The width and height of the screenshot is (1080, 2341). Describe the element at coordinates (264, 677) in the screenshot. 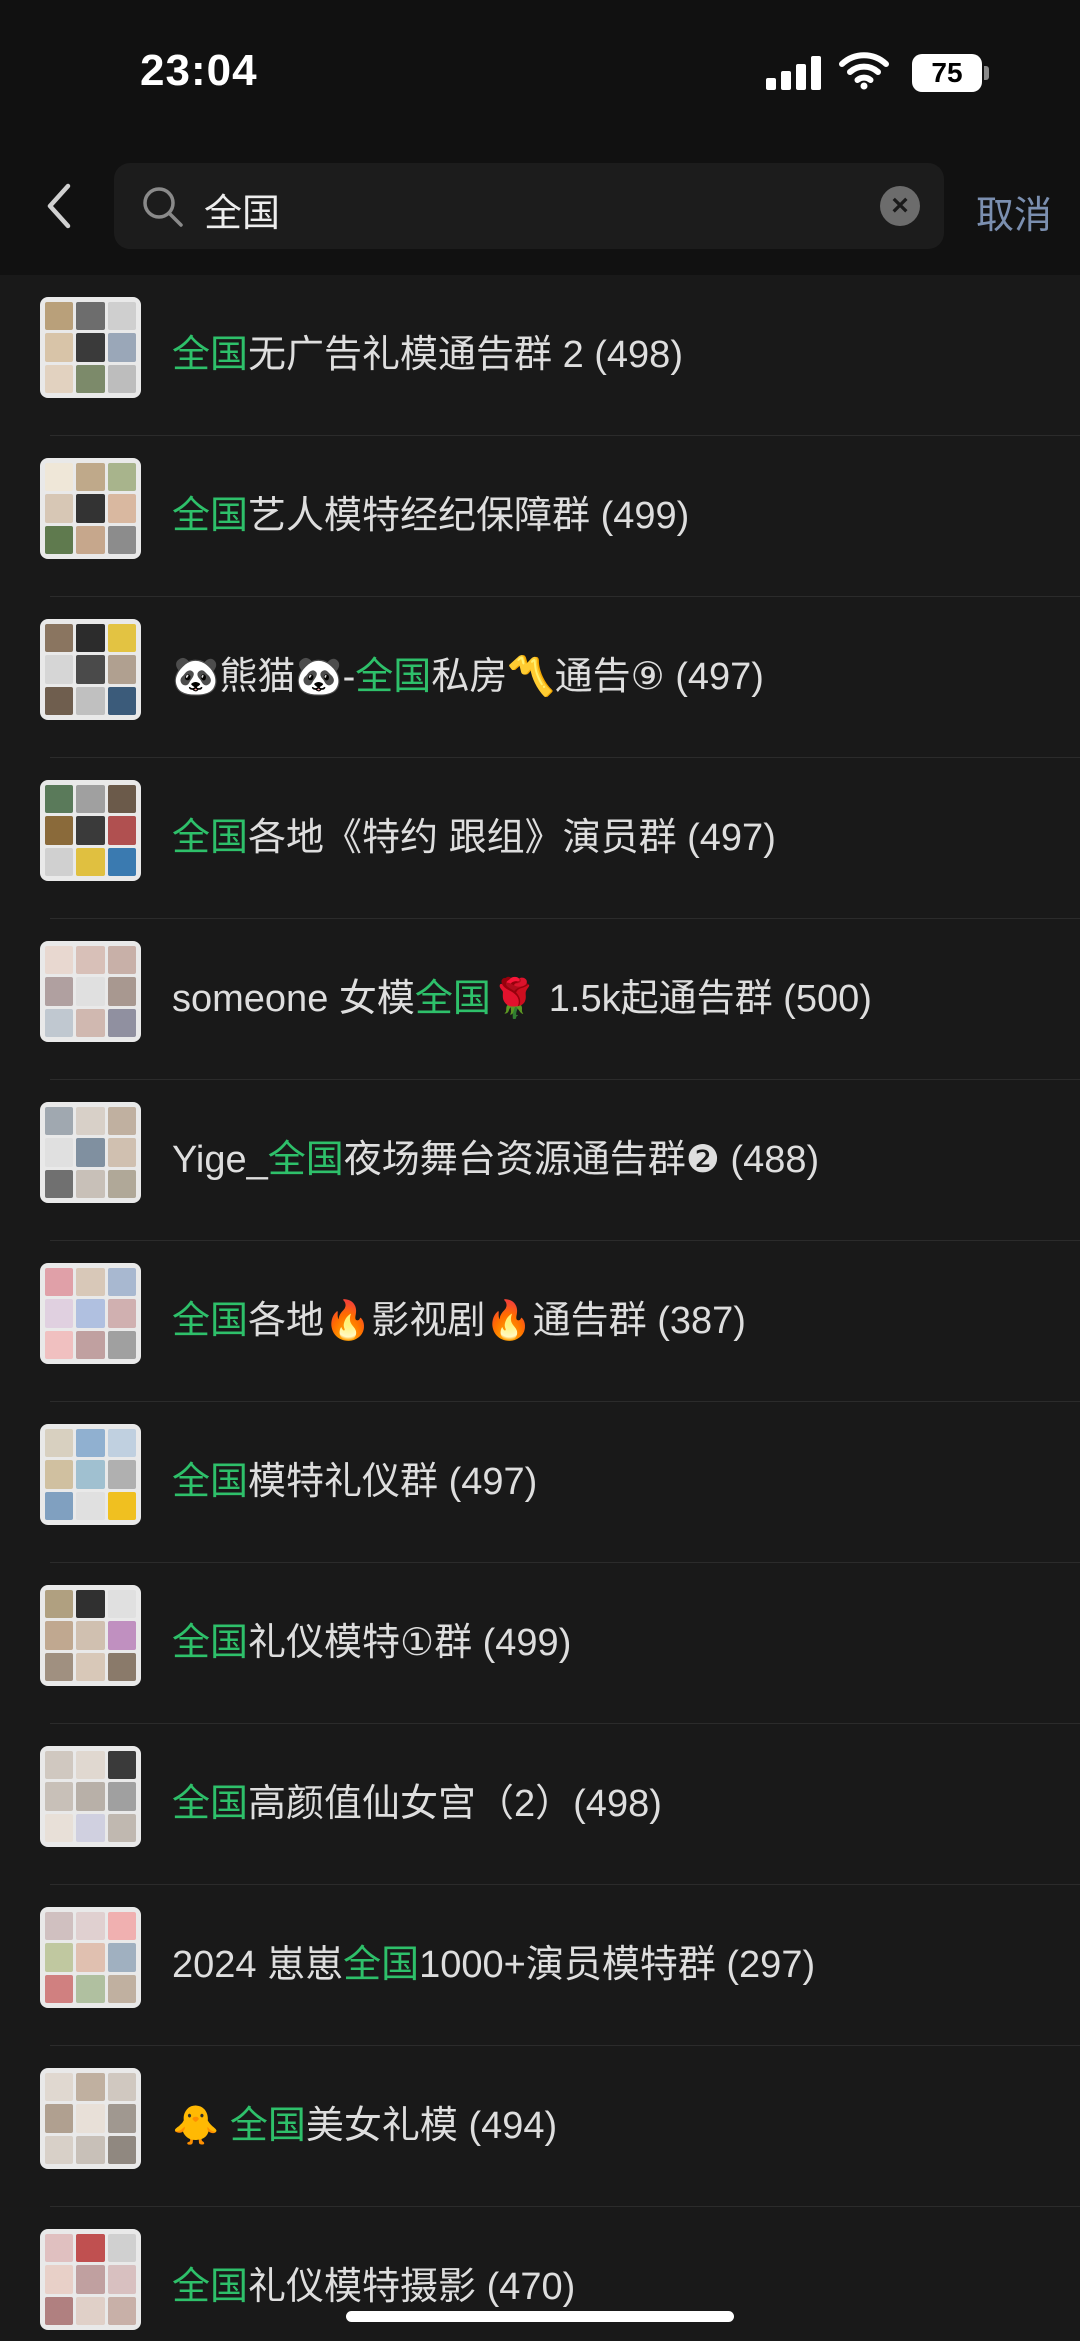

I see `title-prefix: 🐼熊猫🐼-` at that location.